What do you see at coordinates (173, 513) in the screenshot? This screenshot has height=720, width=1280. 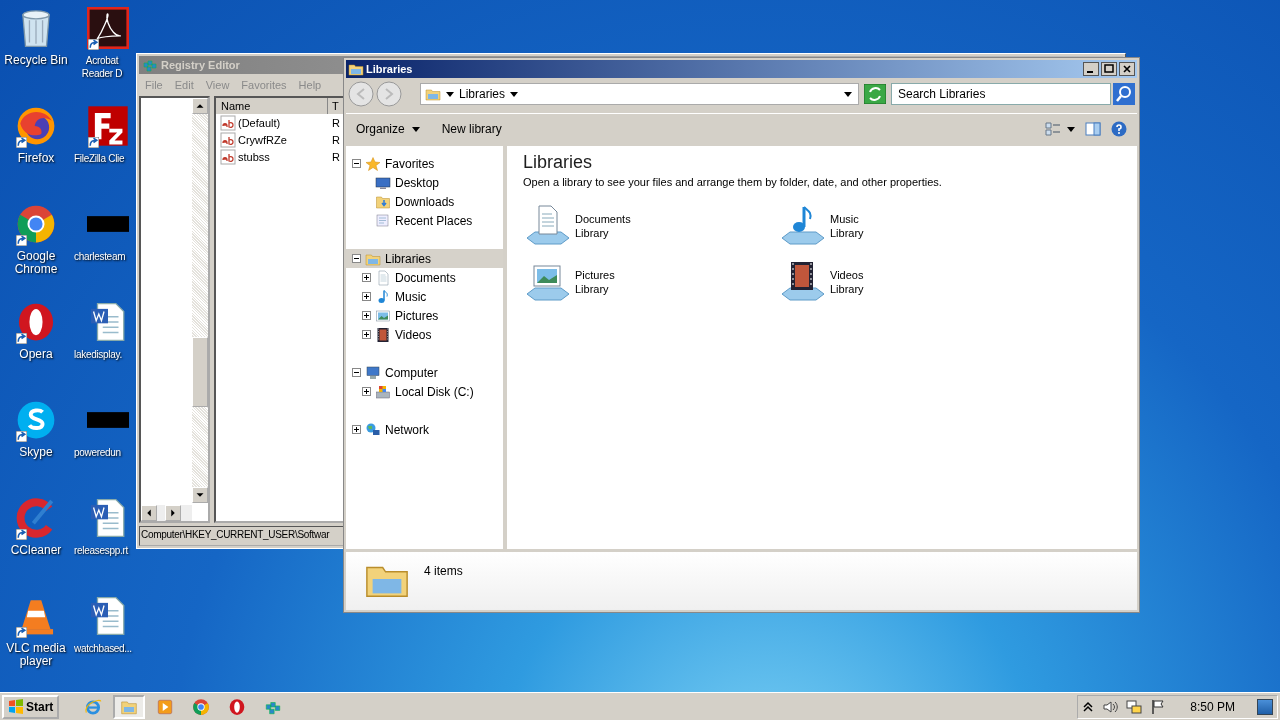 I see `scroll-right-button` at bounding box center [173, 513].